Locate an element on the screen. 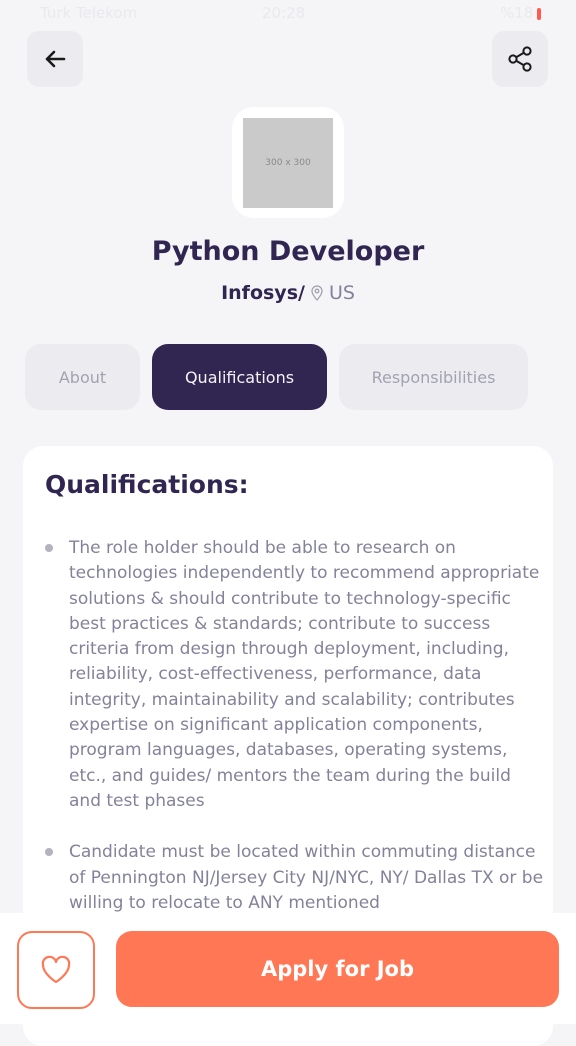  back-button is located at coordinates (55, 59).